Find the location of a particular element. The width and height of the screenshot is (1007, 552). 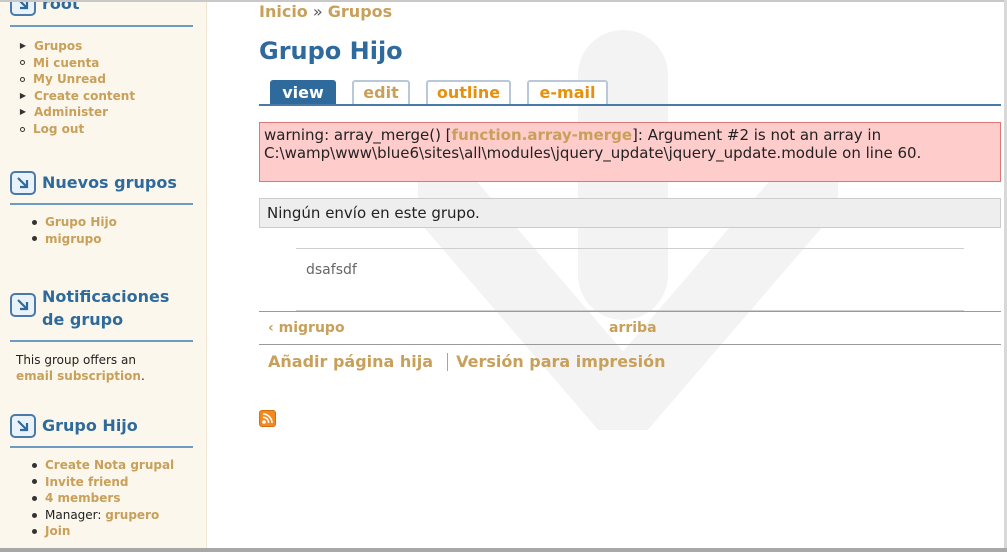

menu-item-administer: ▶ Administer is located at coordinates (77, 112).